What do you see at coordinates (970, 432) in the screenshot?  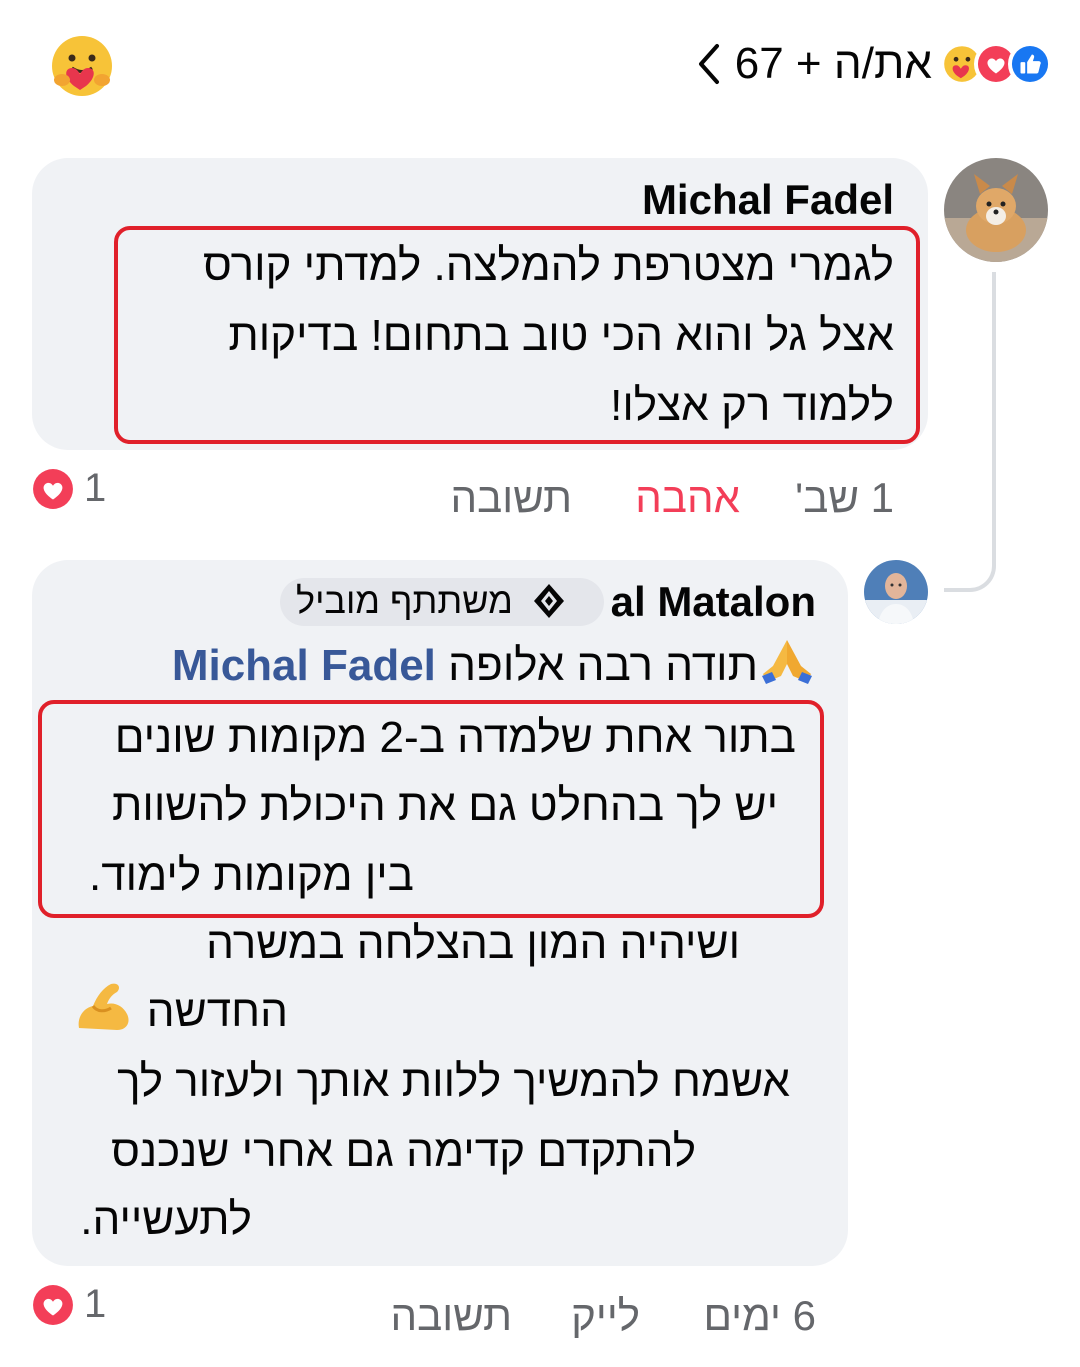 I see `thread-connector` at bounding box center [970, 432].